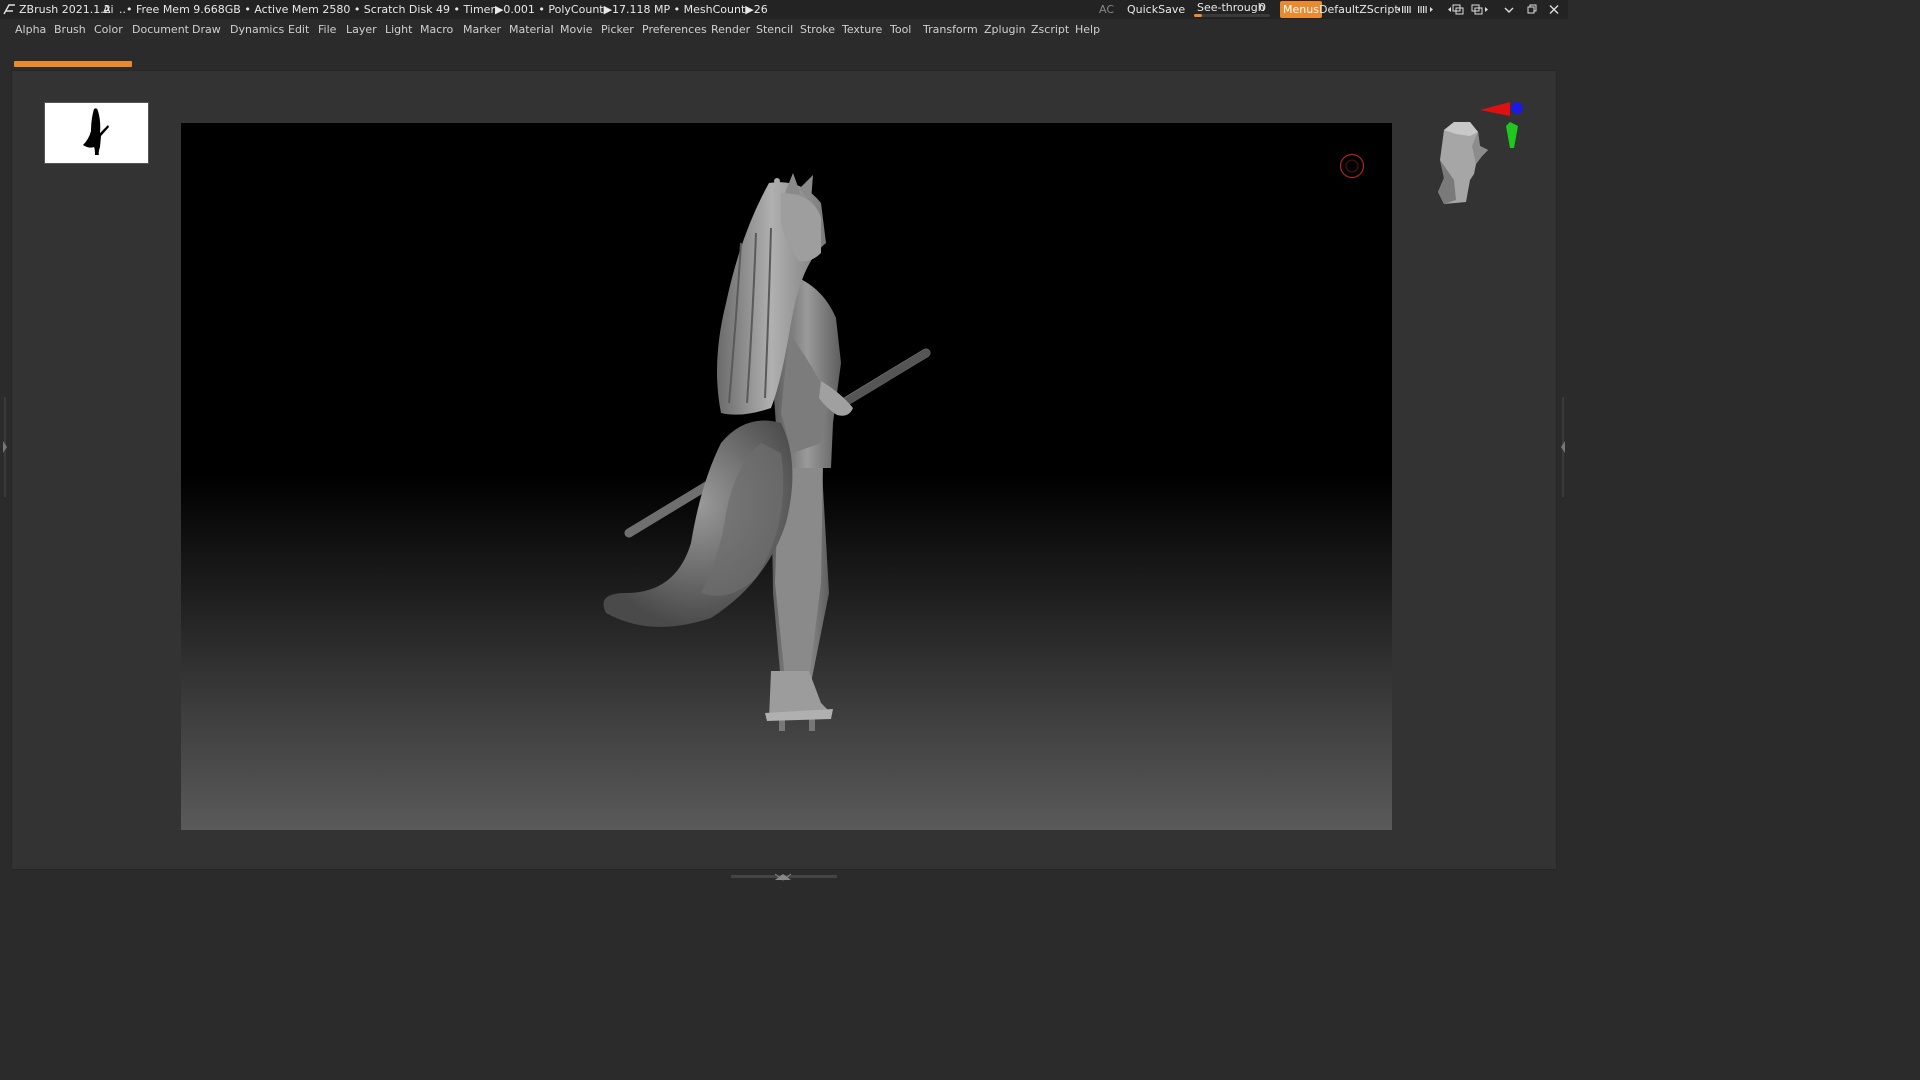 The height and width of the screenshot is (1080, 1920). Describe the element at coordinates (398, 30) in the screenshot. I see `menu-light: Light` at that location.